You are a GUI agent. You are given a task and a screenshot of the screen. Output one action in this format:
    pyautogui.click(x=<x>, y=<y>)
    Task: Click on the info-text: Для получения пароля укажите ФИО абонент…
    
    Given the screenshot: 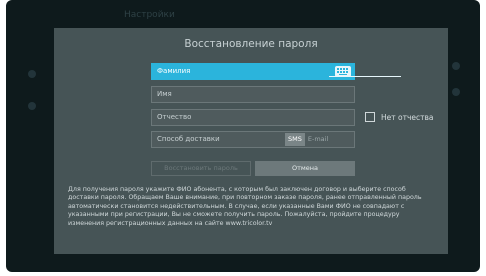 What is the action you would take?
    pyautogui.click(x=245, y=206)
    